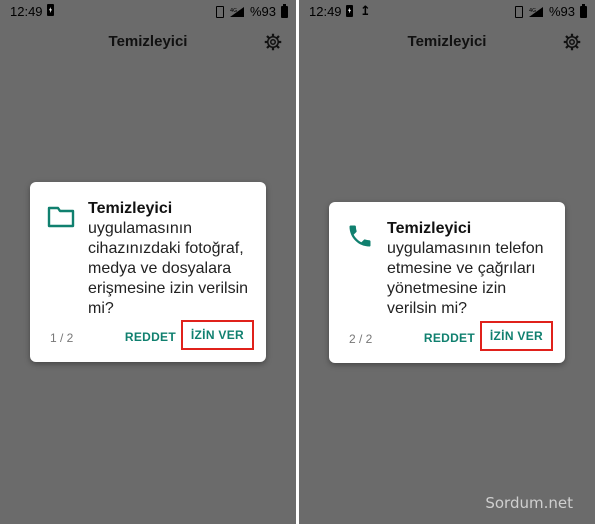  What do you see at coordinates (361, 339) in the screenshot?
I see `page-indicator: 2 / 2` at bounding box center [361, 339].